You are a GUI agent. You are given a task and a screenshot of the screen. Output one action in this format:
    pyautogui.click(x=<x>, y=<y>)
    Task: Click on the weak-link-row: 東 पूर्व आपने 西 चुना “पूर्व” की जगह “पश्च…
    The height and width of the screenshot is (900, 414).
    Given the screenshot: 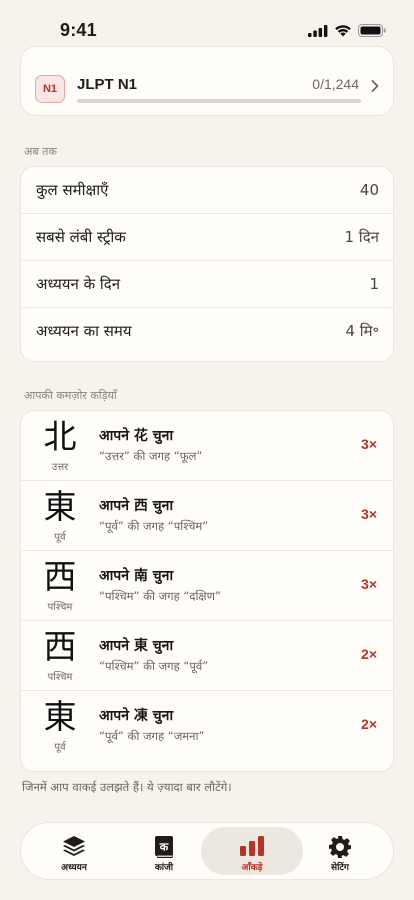 What is the action you would take?
    pyautogui.click(x=207, y=516)
    